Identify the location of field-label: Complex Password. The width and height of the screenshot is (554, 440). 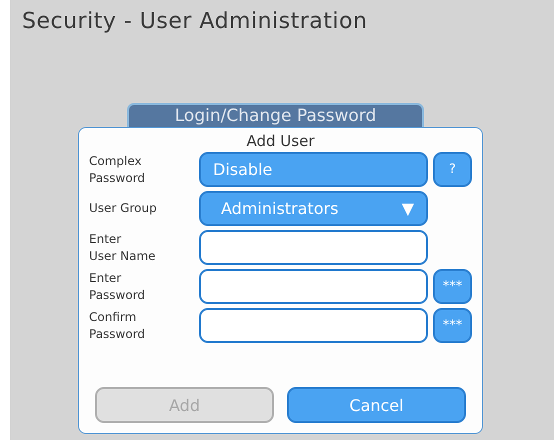
(117, 169).